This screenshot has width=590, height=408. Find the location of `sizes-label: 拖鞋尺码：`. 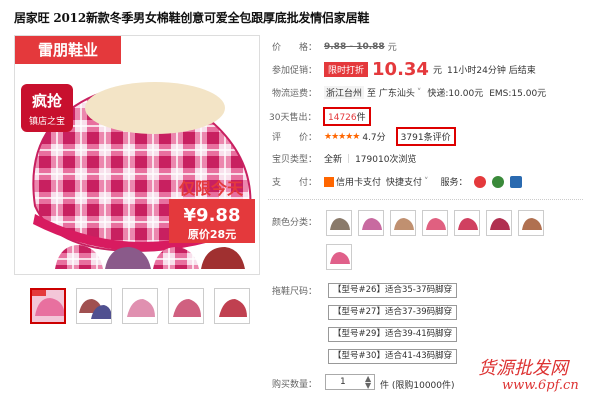

sizes-label: 拖鞋尺码： is located at coordinates (295, 292).